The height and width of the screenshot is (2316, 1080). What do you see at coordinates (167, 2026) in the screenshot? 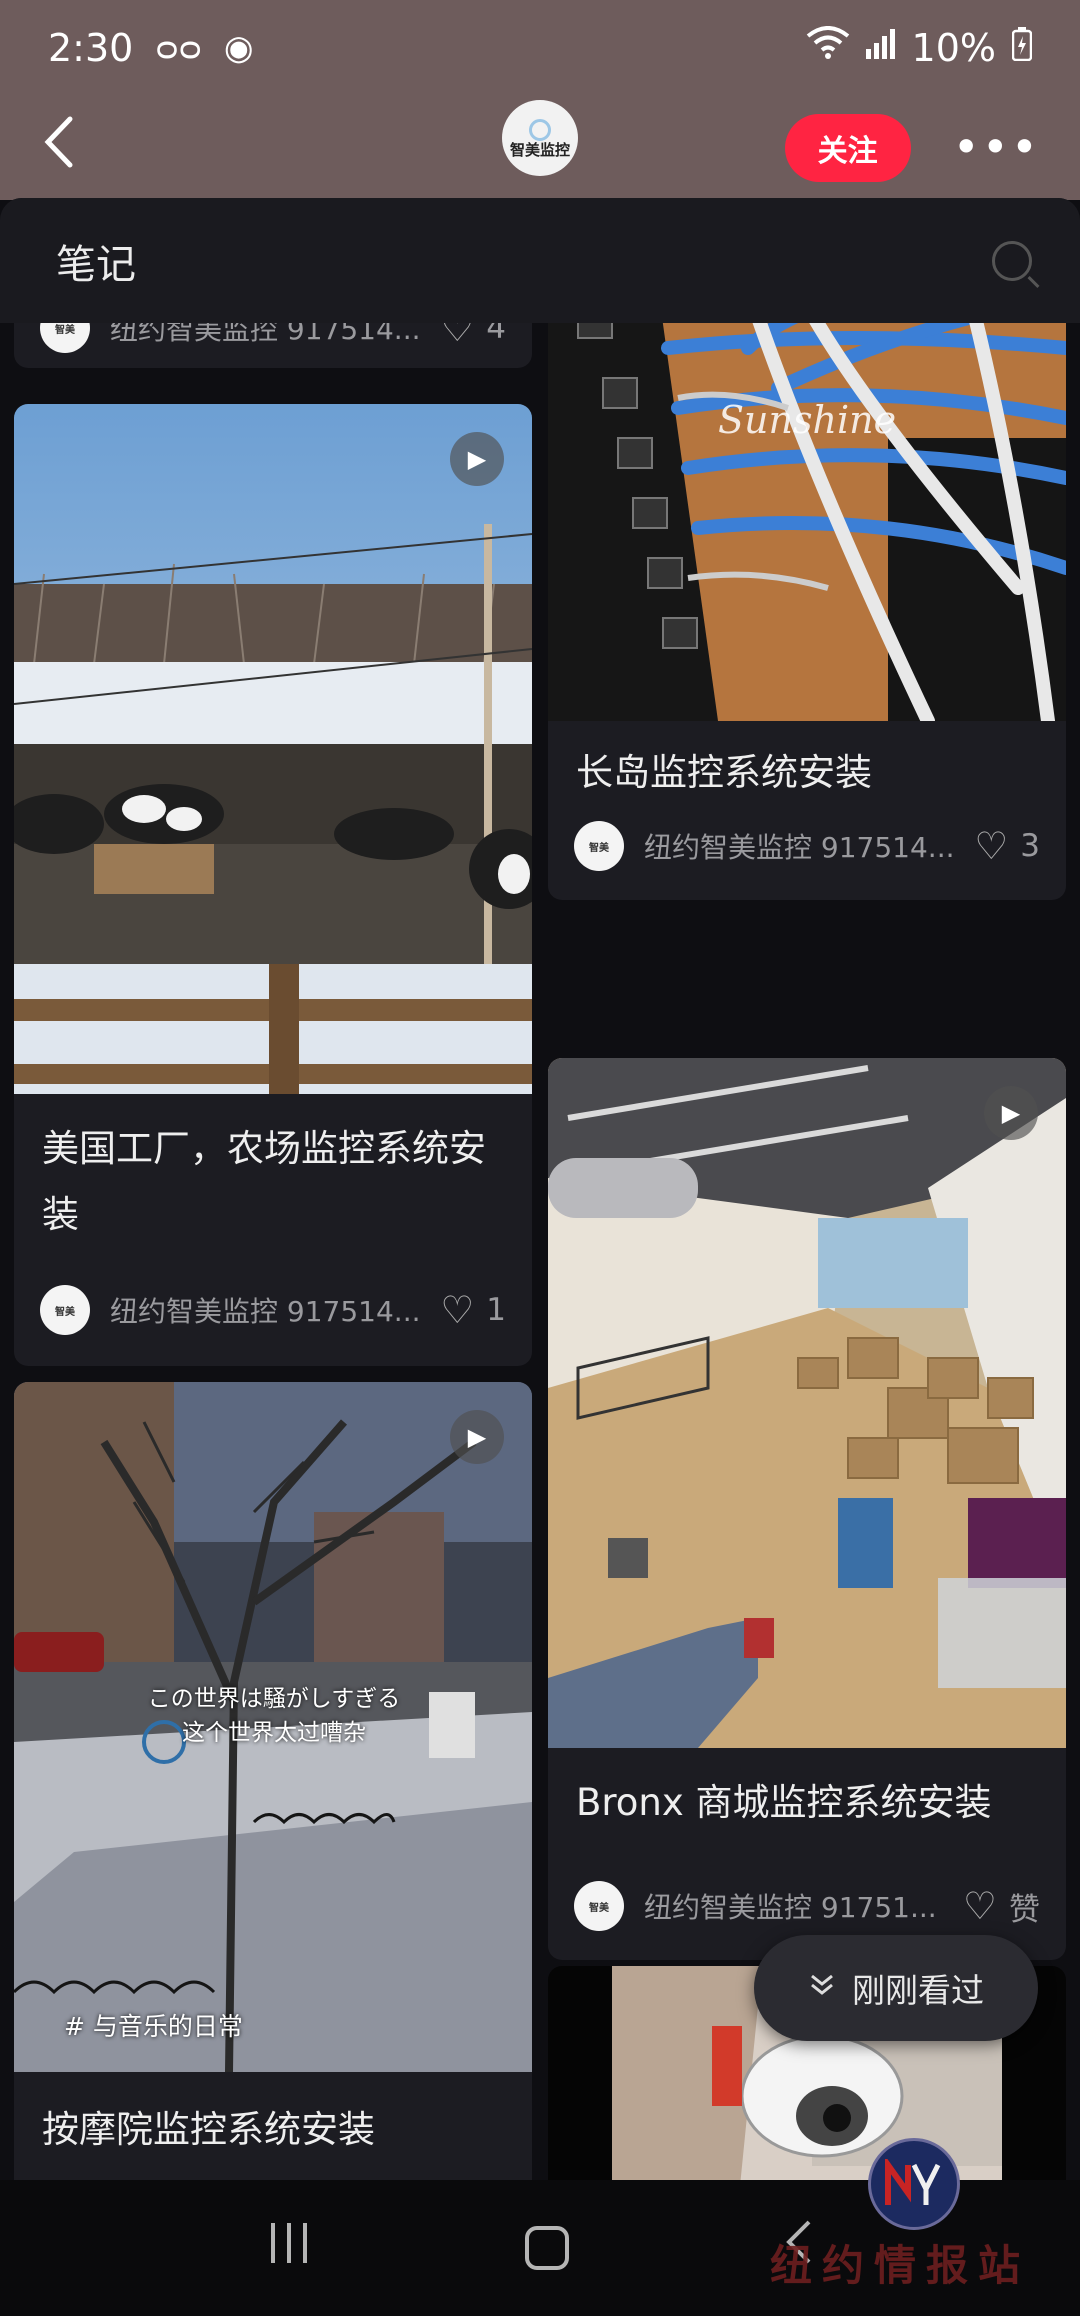
I see `hashtag-text: 与音乐的日常` at bounding box center [167, 2026].